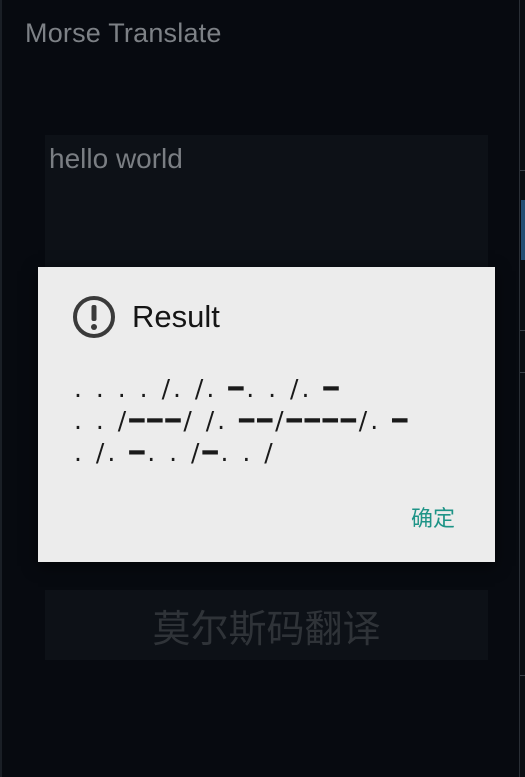 The width and height of the screenshot is (525, 777). I want to click on dialog-title: Result, so click(176, 316).